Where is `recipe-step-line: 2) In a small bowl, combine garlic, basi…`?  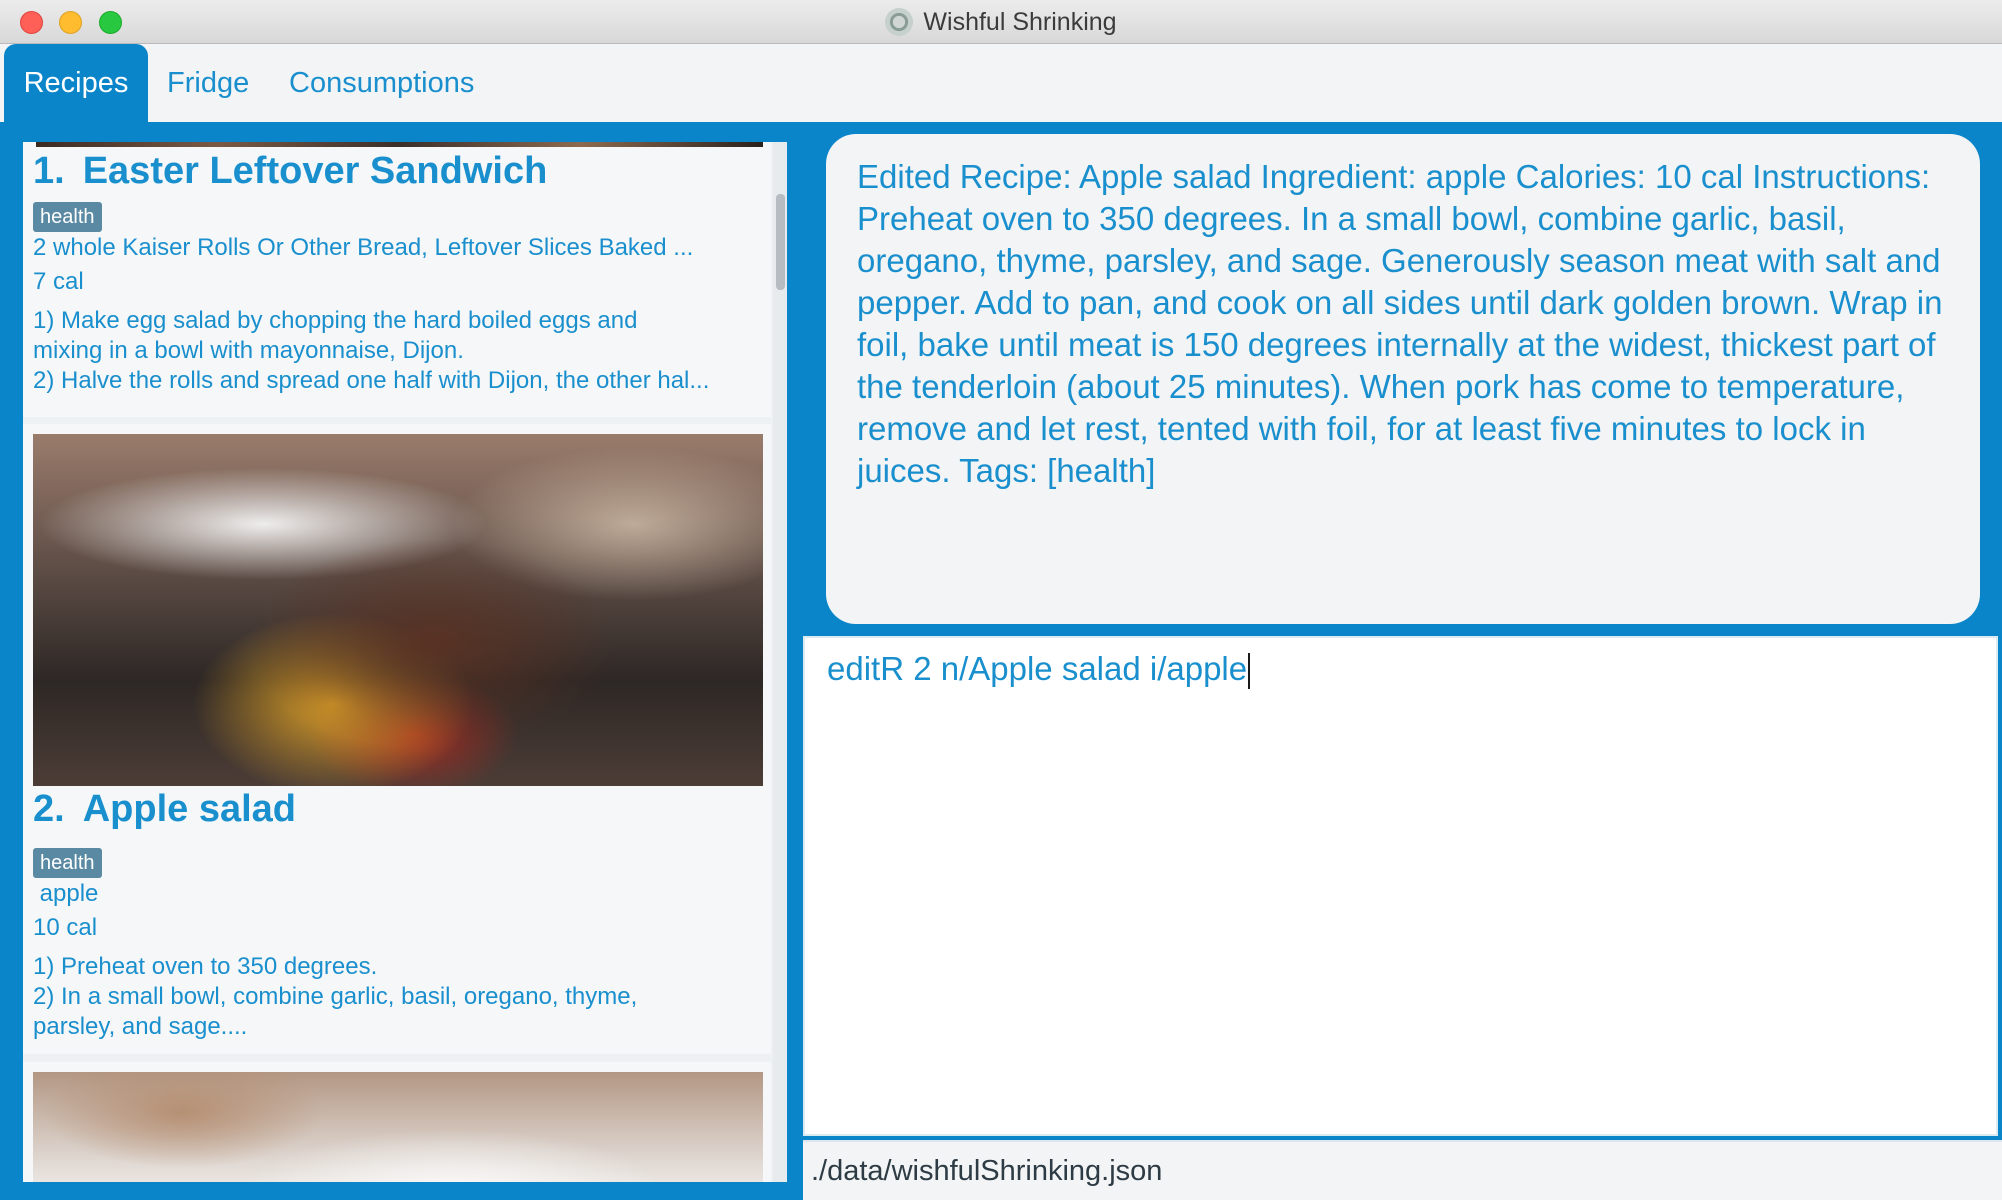
recipe-step-line: 2) In a small bowl, combine garlic, basi… is located at coordinates (335, 996).